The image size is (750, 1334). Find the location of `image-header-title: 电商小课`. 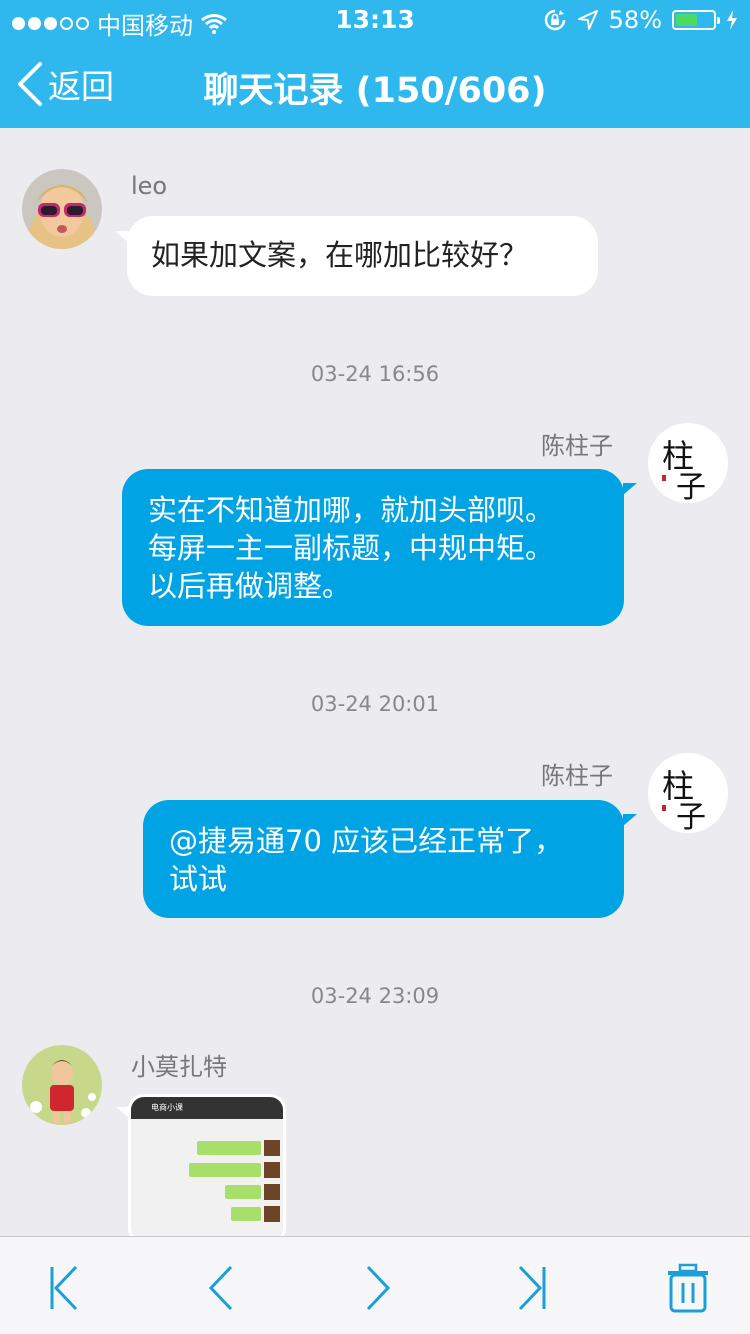

image-header-title: 电商小课 is located at coordinates (167, 1107).